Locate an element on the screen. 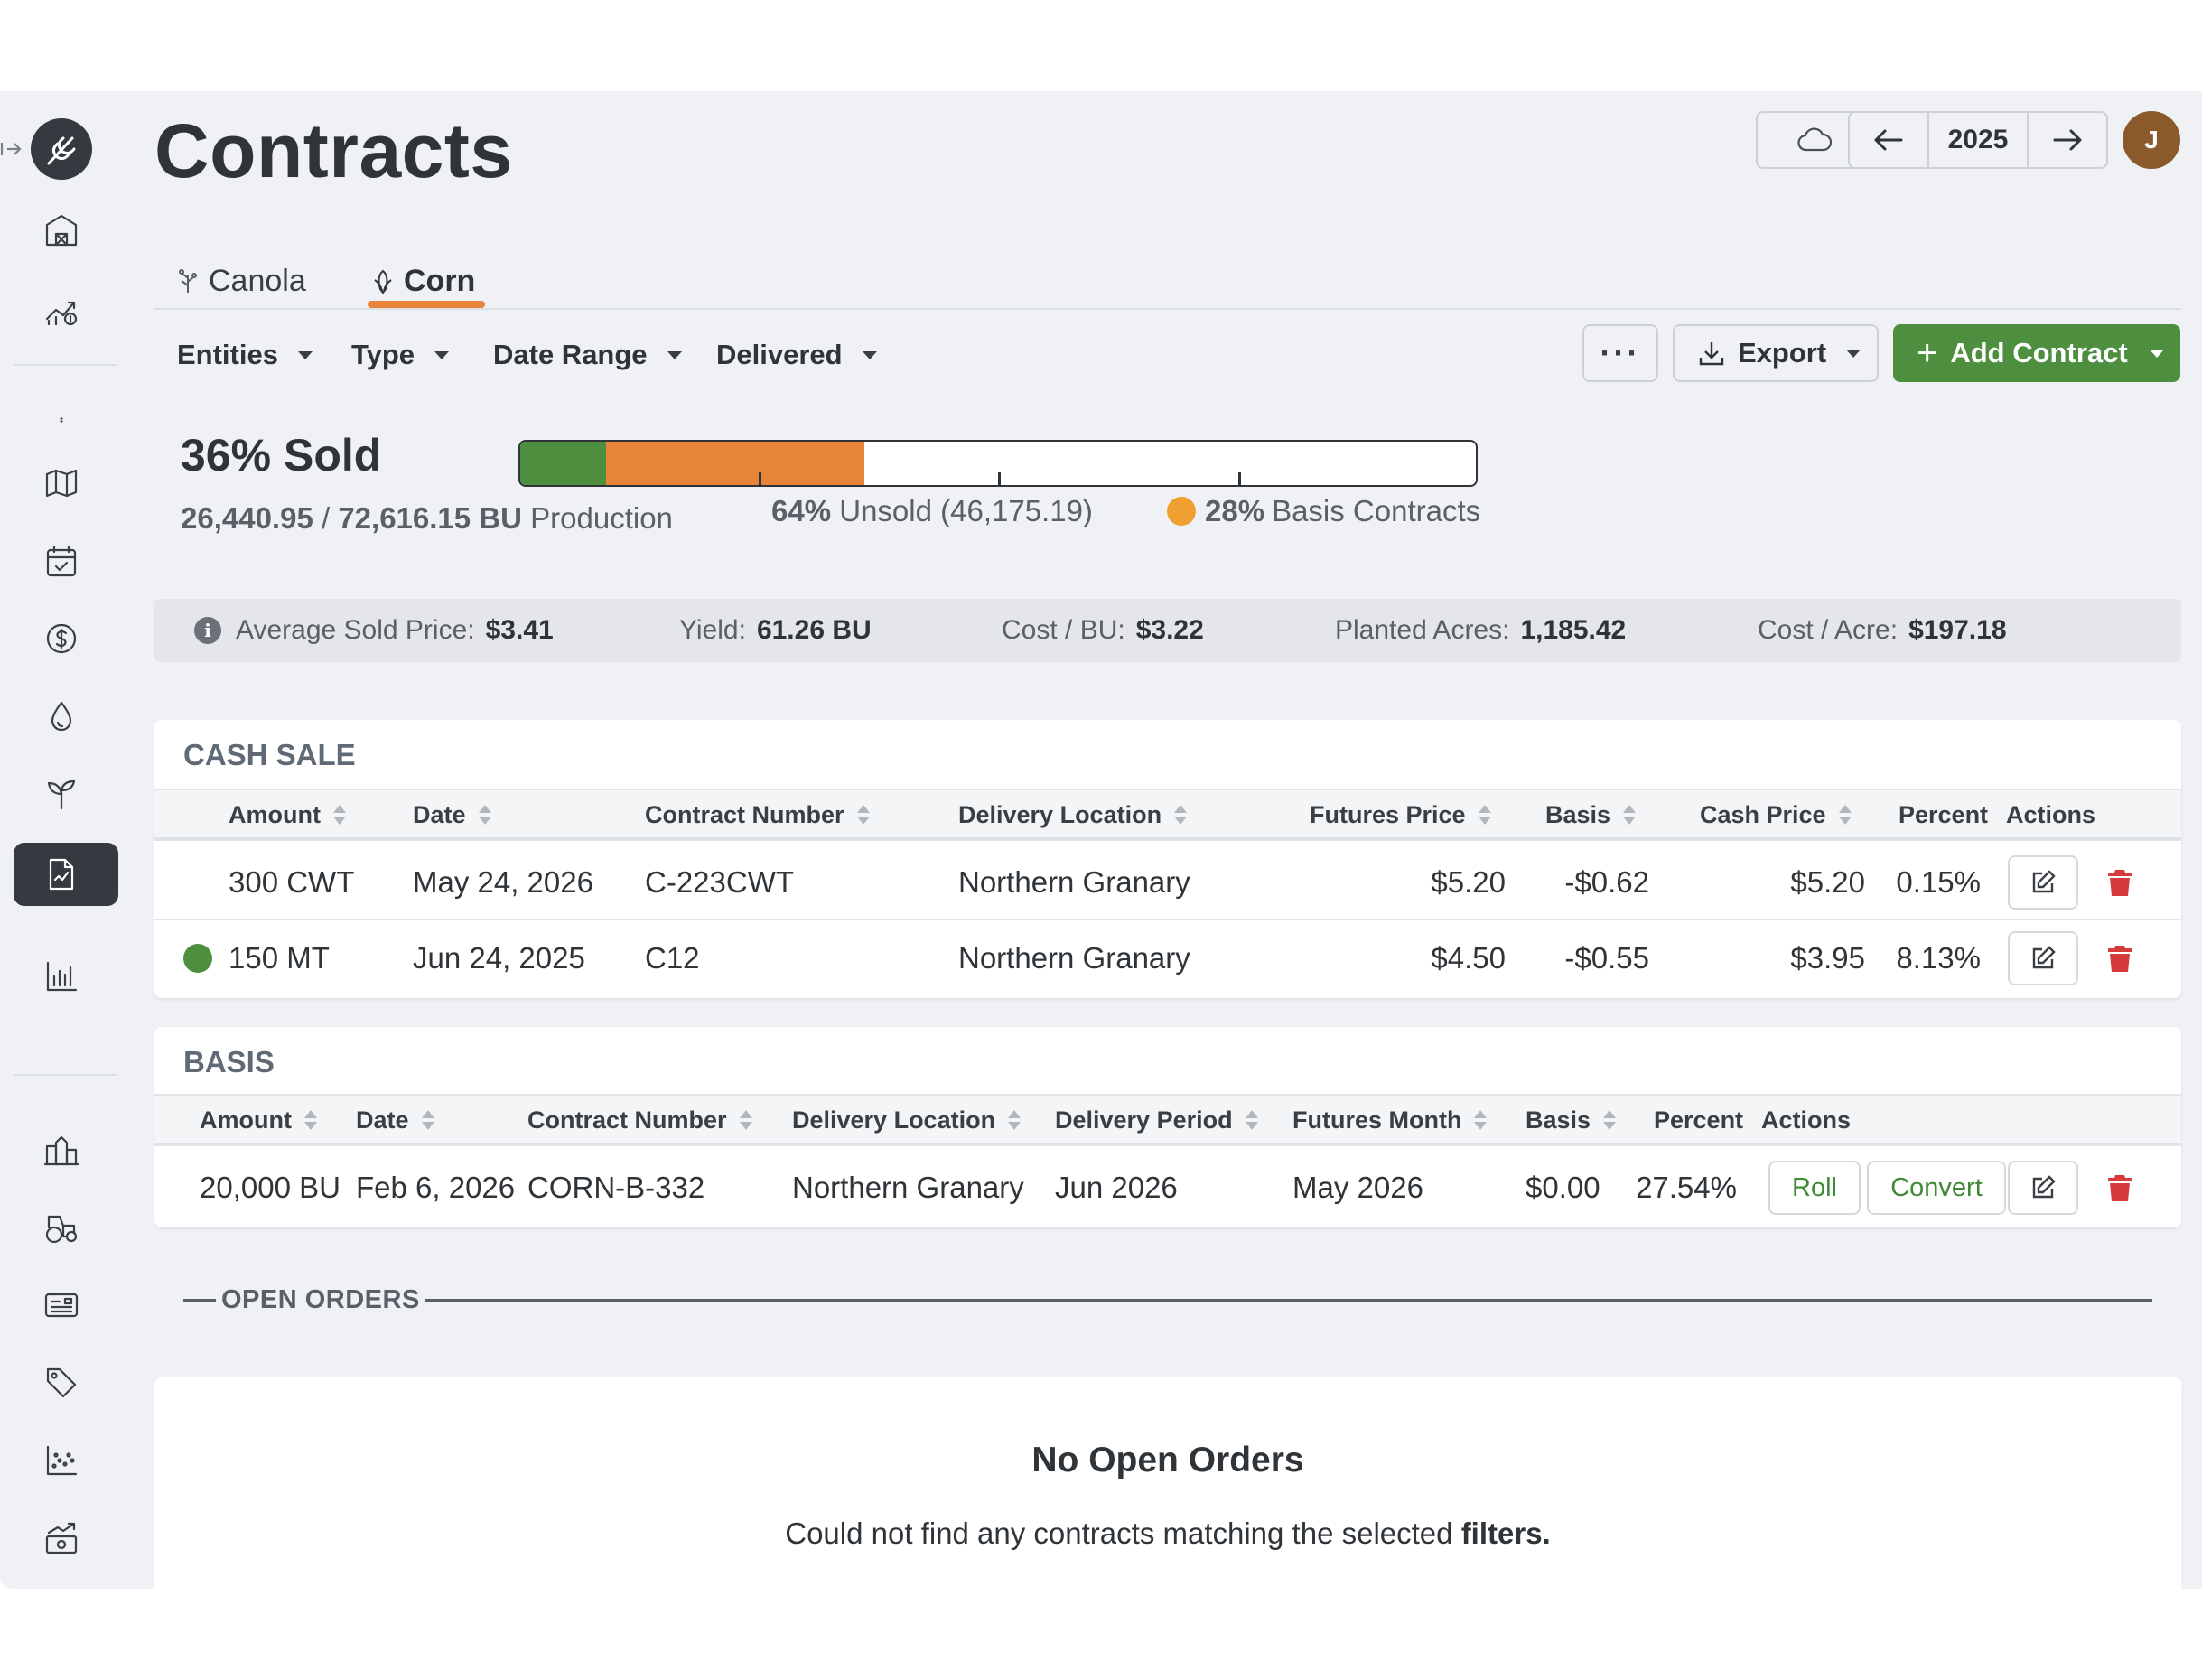 This screenshot has height=1680, width=2202. column-futures-month: Futures Month is located at coordinates (1390, 1120).